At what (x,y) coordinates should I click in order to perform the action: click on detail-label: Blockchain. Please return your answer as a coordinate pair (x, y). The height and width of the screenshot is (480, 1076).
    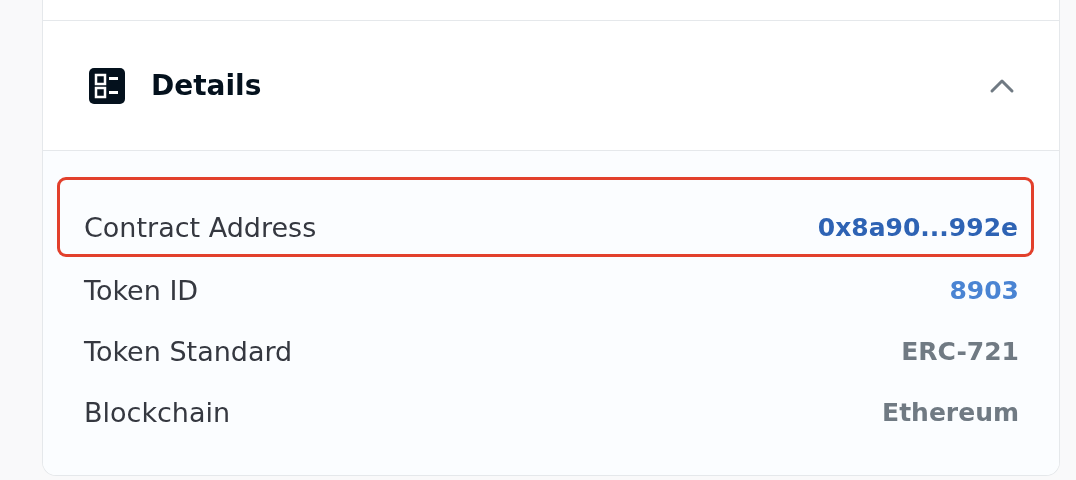
    Looking at the image, I should click on (157, 412).